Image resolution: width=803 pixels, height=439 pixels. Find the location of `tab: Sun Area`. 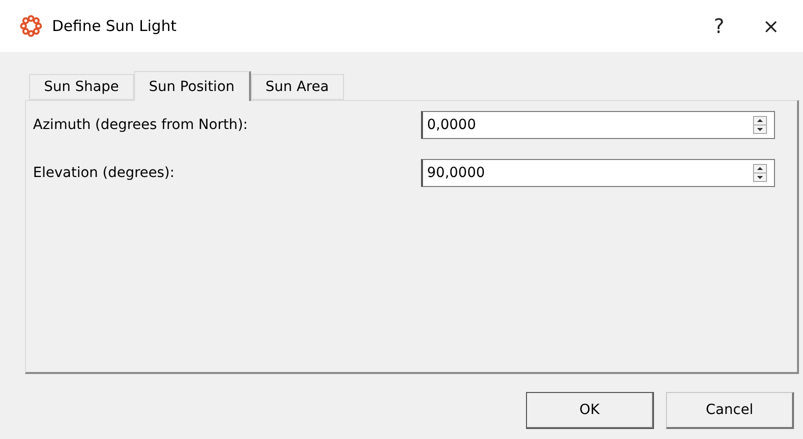

tab: Sun Area is located at coordinates (297, 87).